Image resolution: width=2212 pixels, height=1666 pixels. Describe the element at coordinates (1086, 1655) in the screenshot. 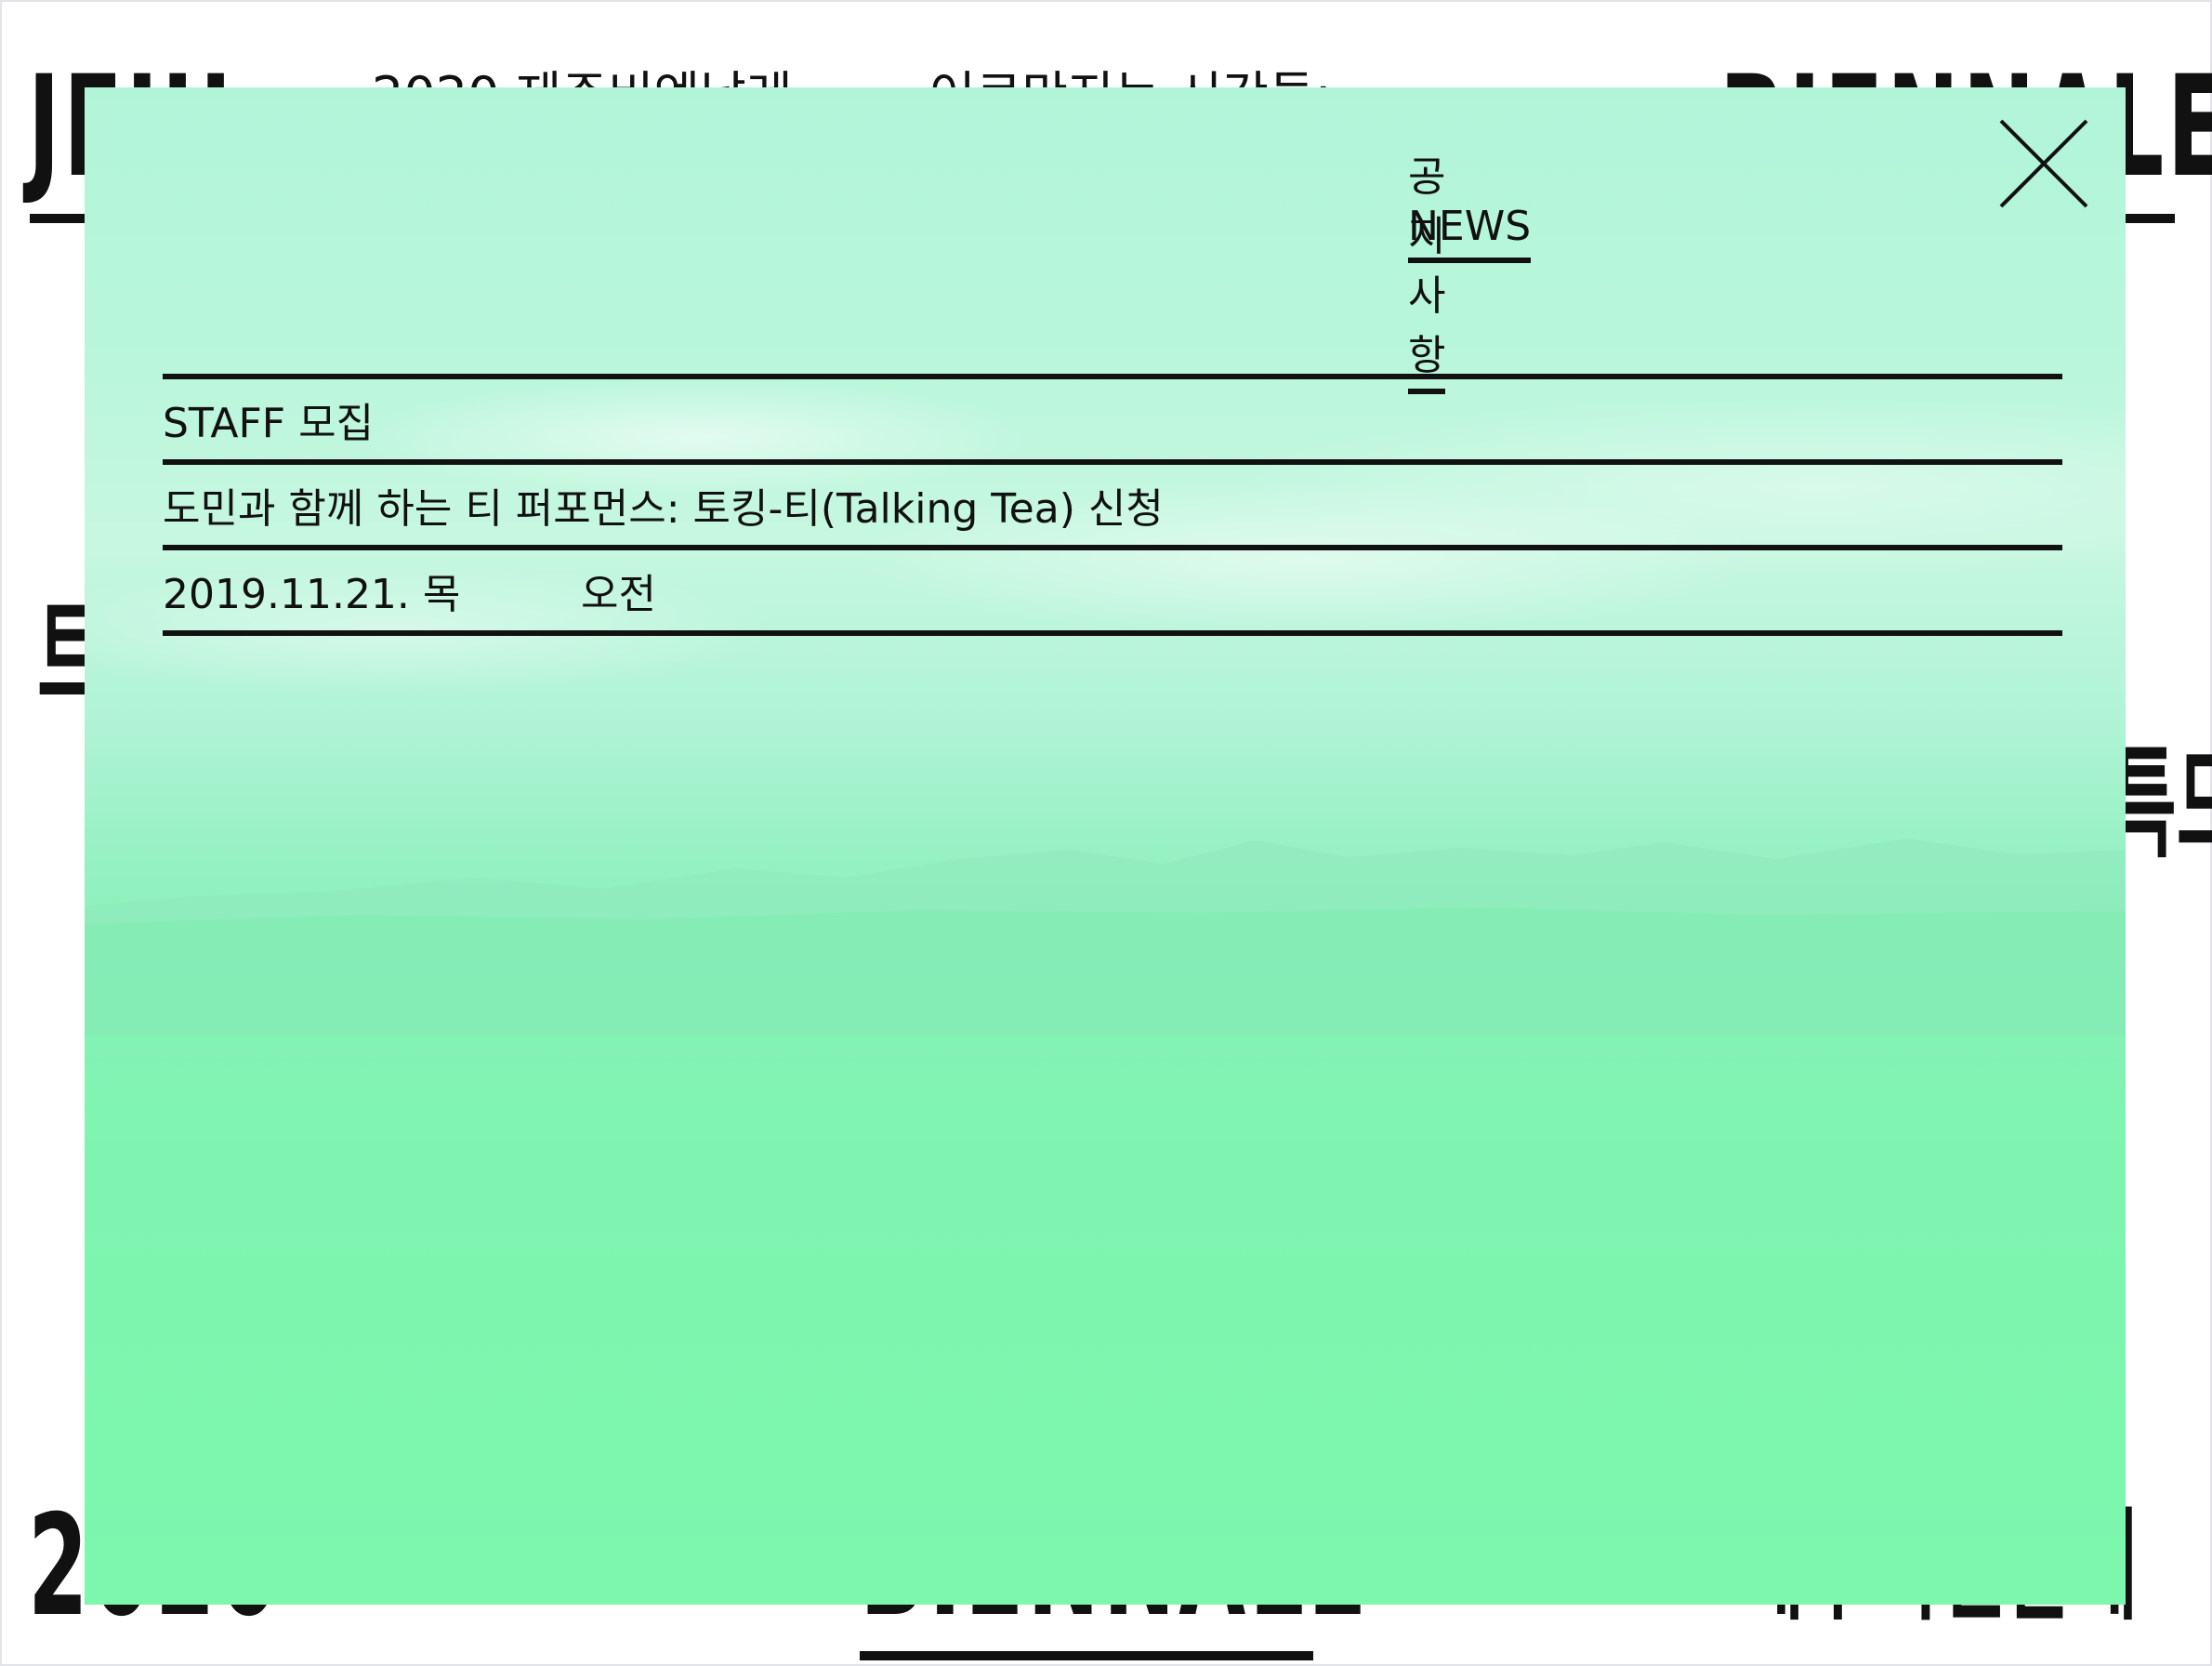

I see `bottom-biennale-underline` at that location.